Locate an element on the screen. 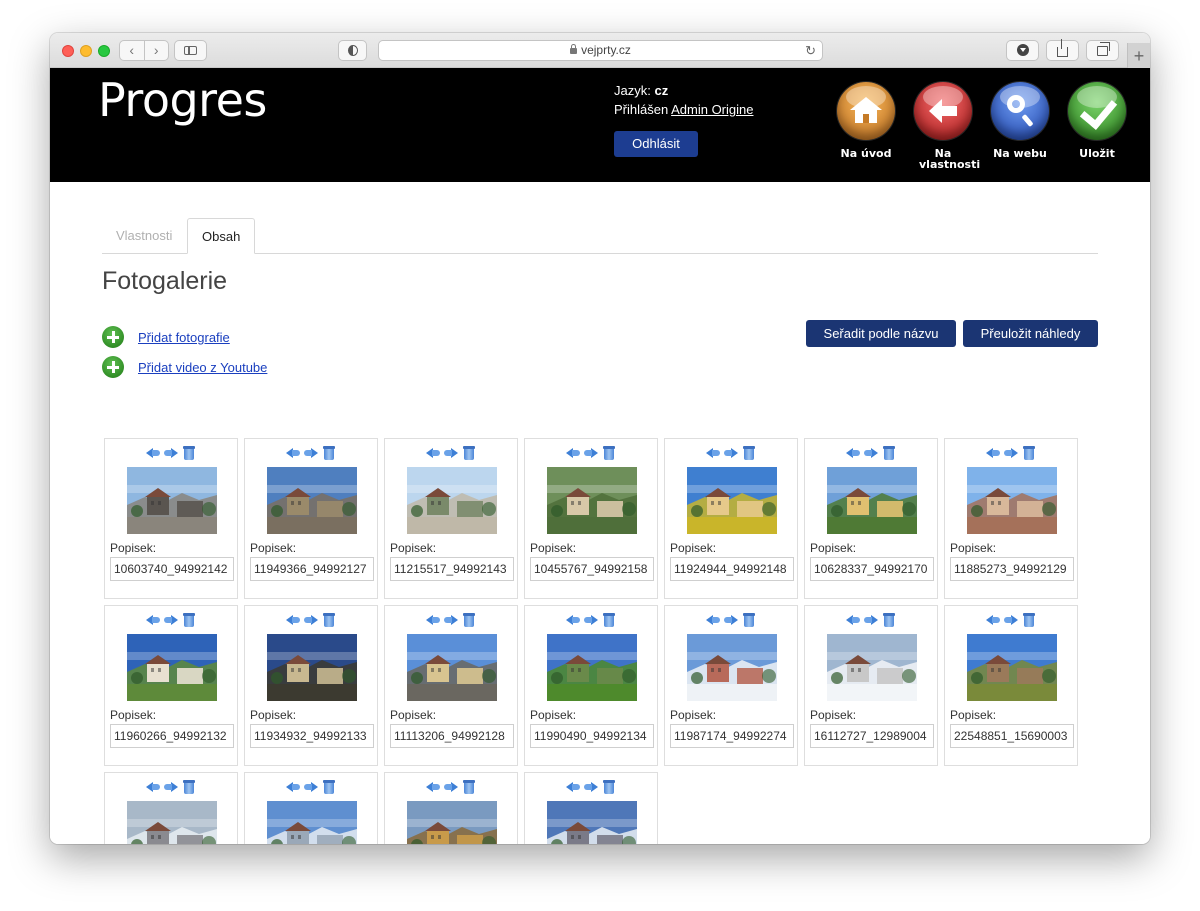 This screenshot has width=1200, height=911. logout-button: Odhlásit is located at coordinates (656, 144).